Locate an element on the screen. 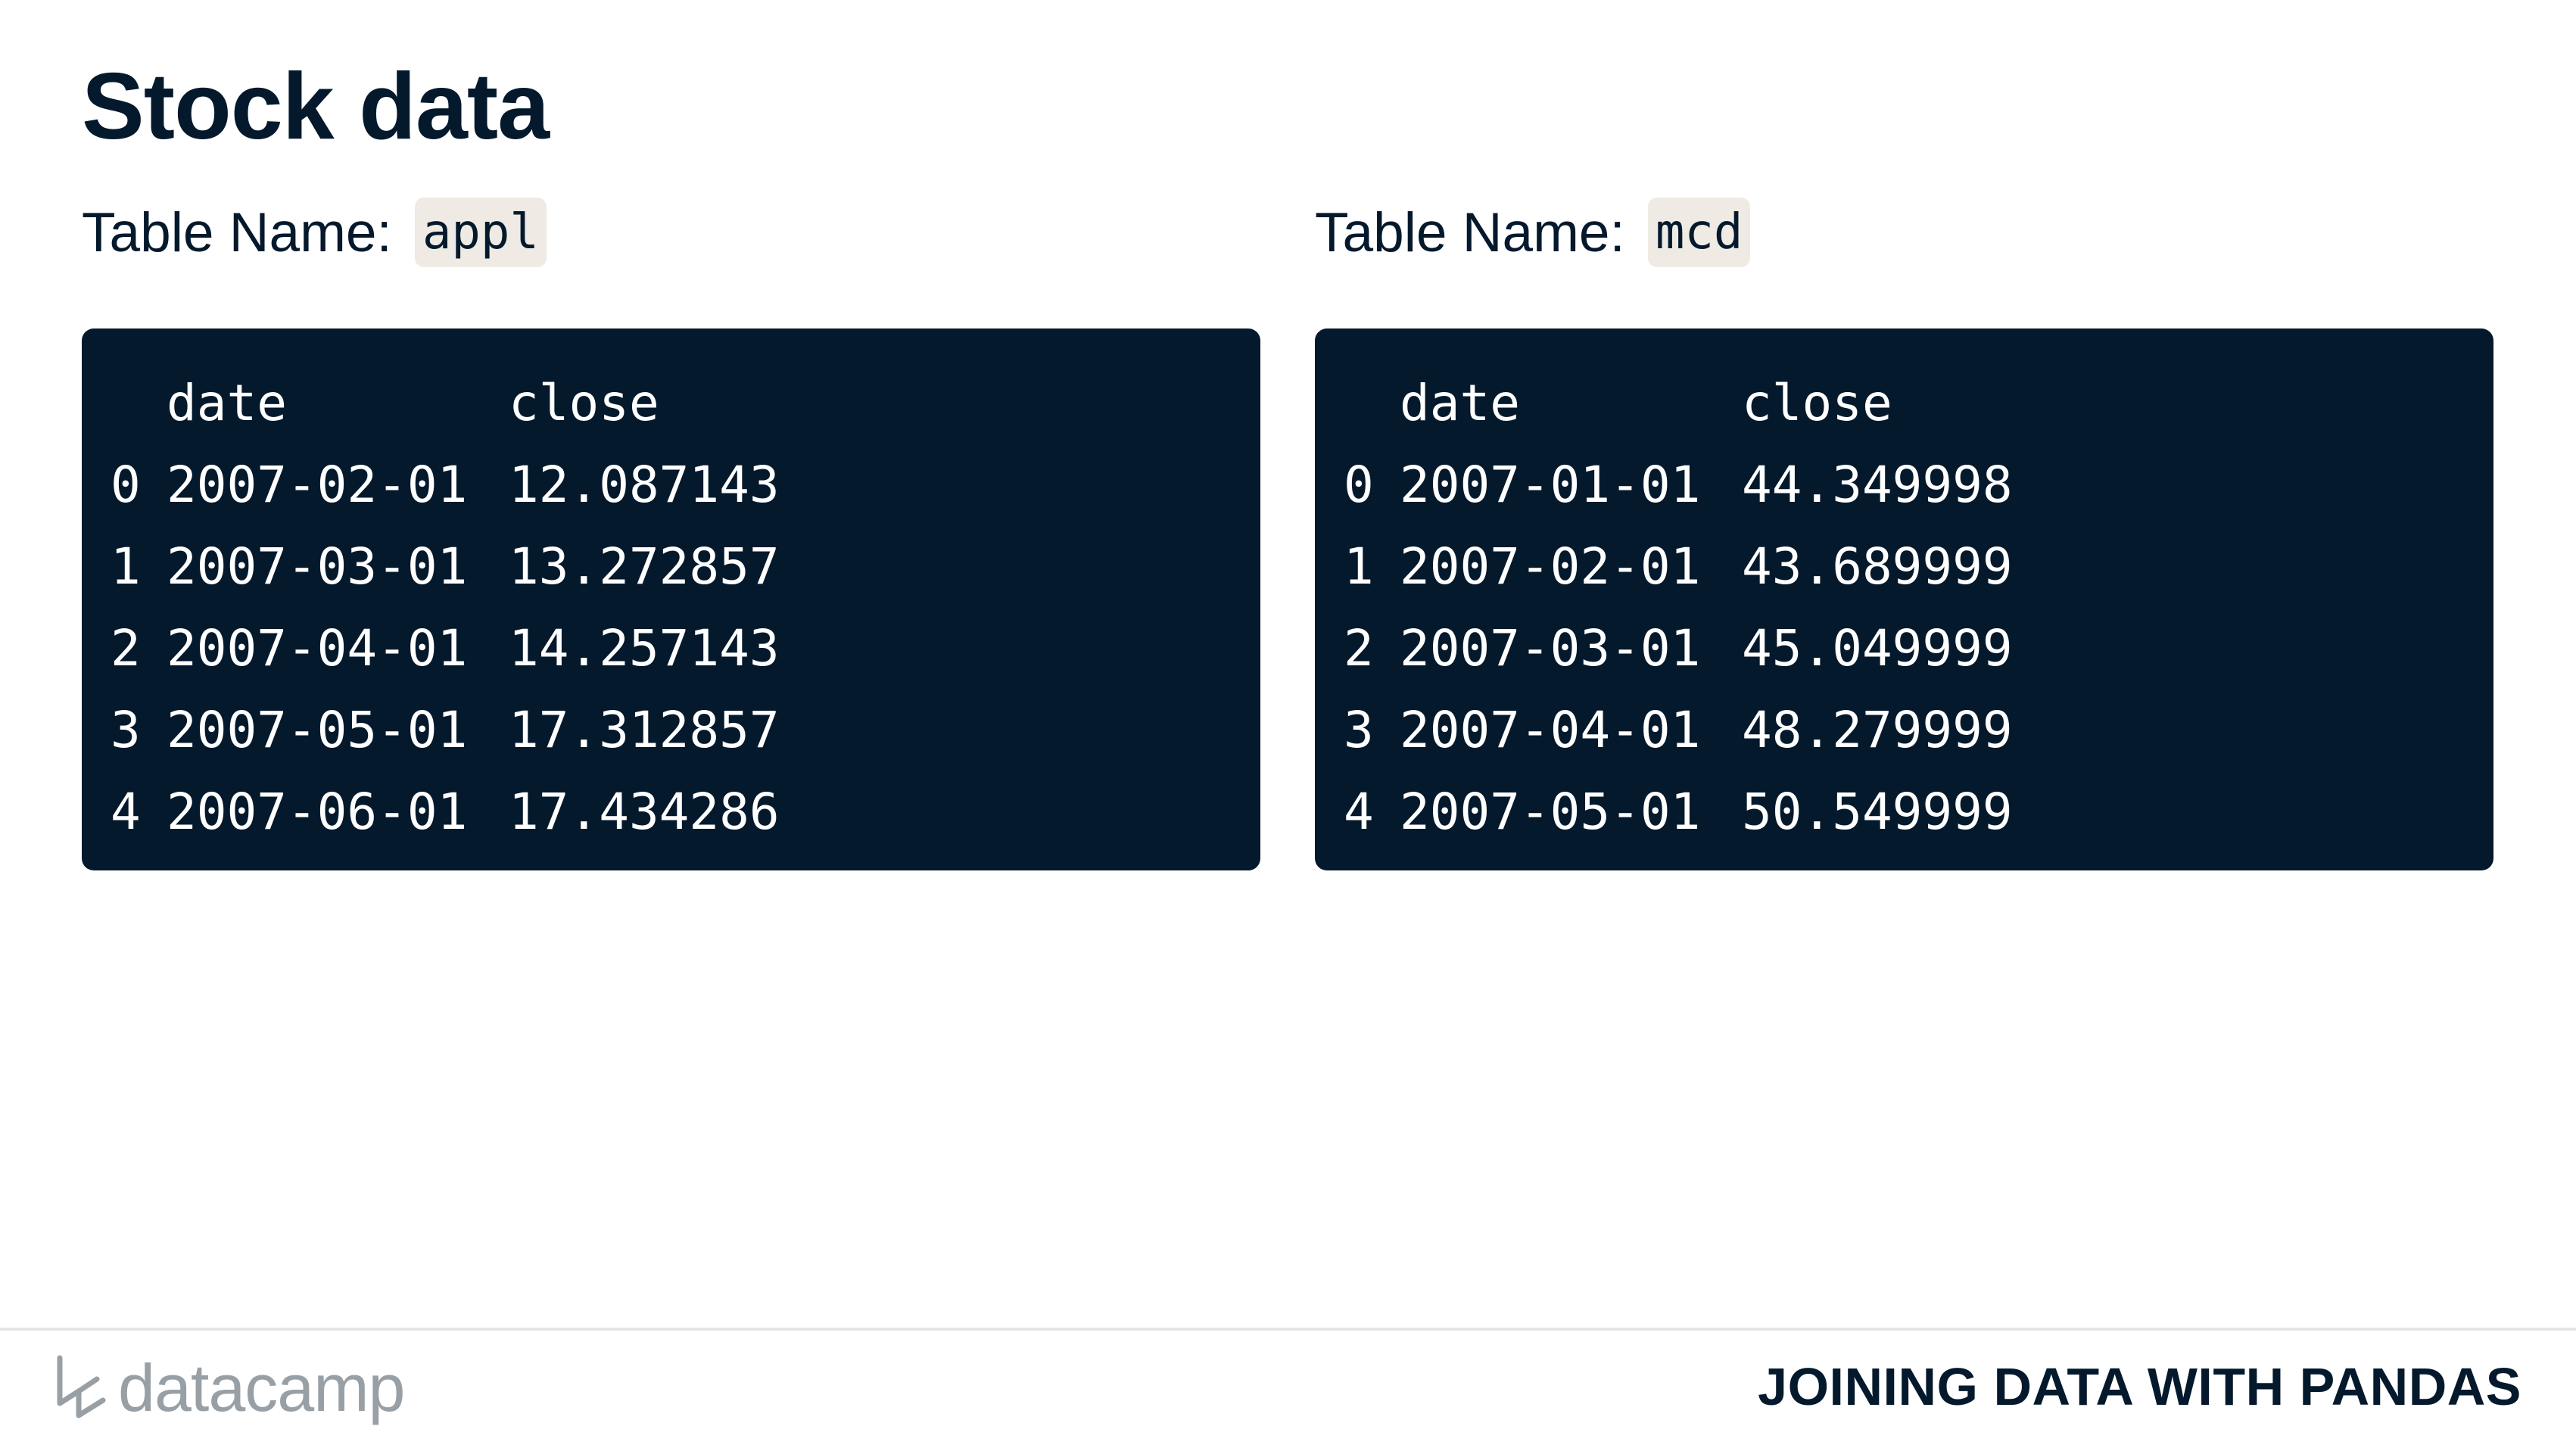 This screenshot has height=1451, width=2576. close-cell: 44.349998 is located at coordinates (1877, 484).